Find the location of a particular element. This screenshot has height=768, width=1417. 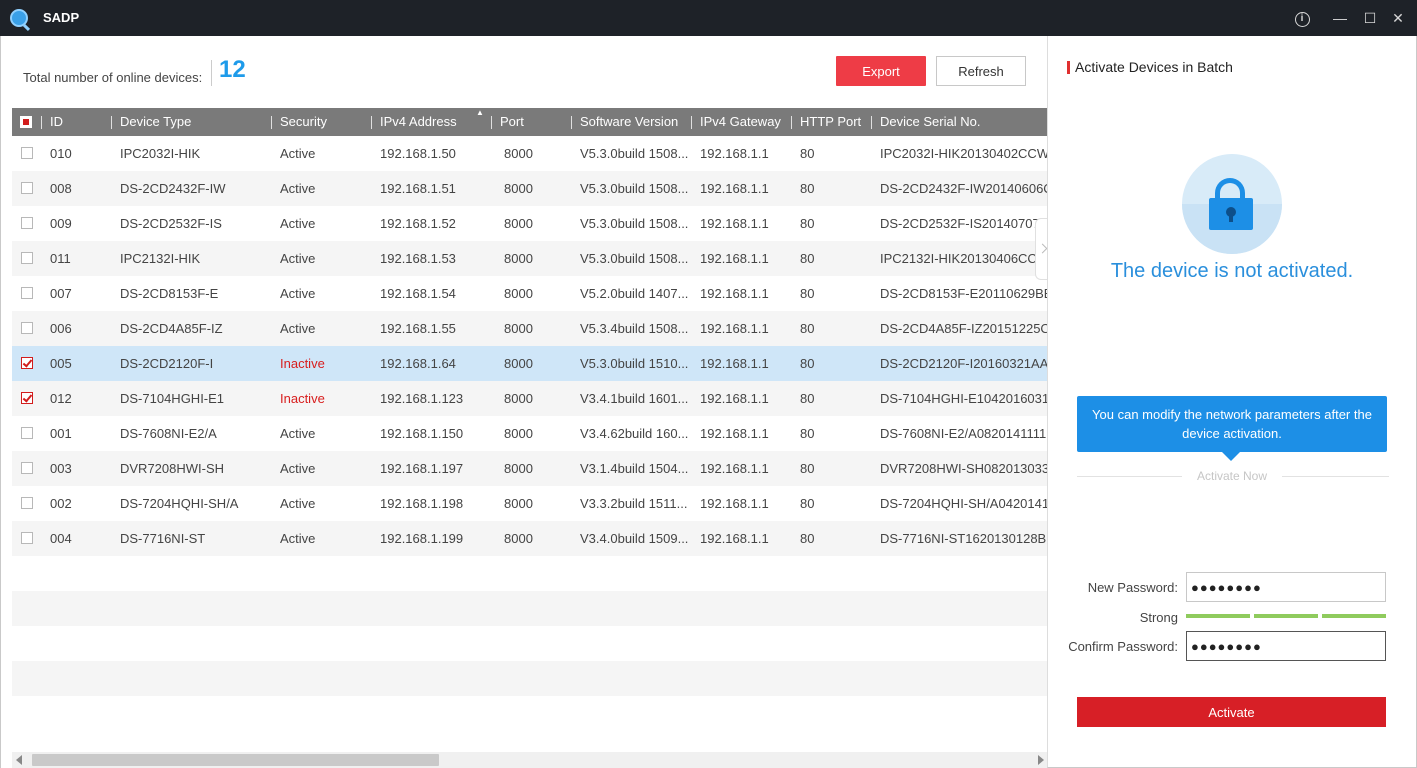

empty-row is located at coordinates (530, 710).